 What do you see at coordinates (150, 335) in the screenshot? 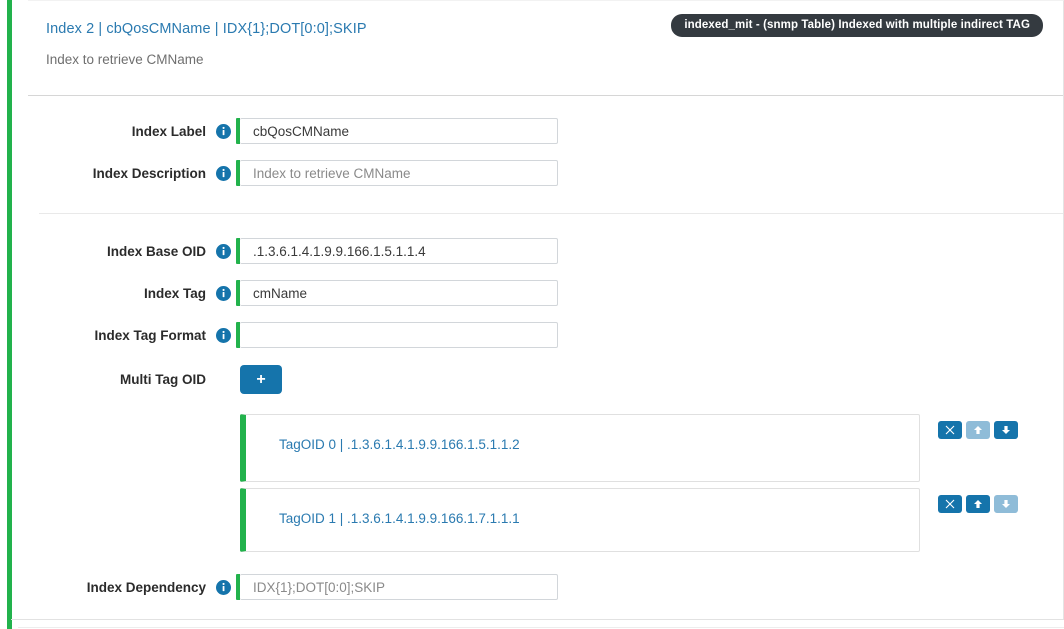
I see `label-index-tag-format: Index Tag Format` at bounding box center [150, 335].